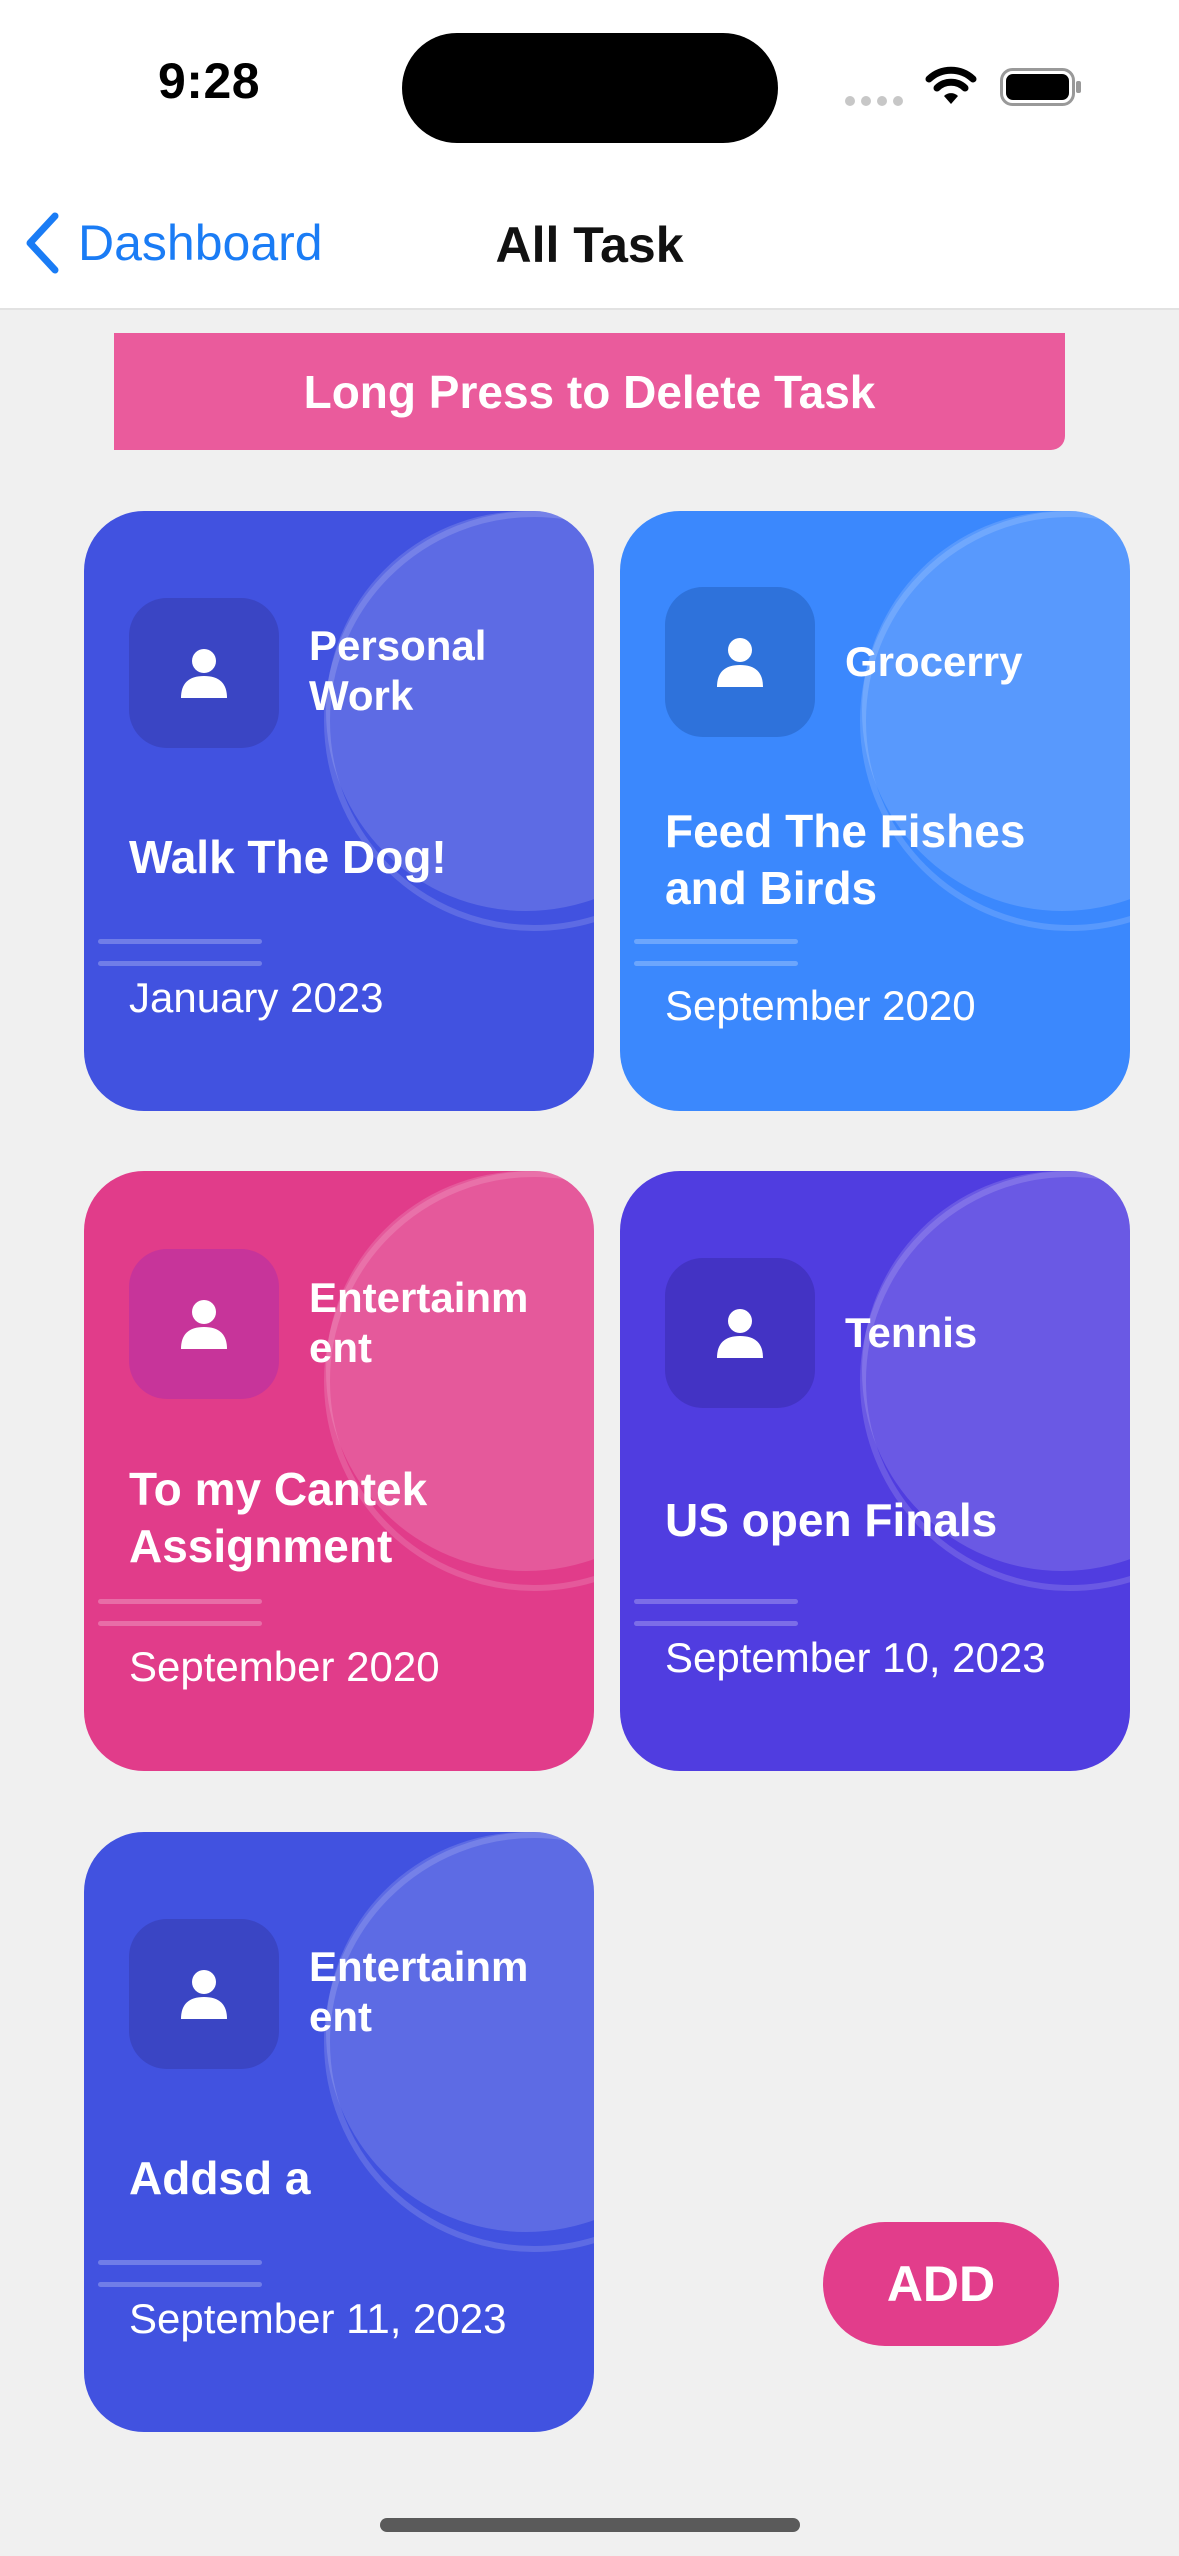 This screenshot has height=2556, width=1179. Describe the element at coordinates (209, 81) in the screenshot. I see `status-time: 9:28` at that location.